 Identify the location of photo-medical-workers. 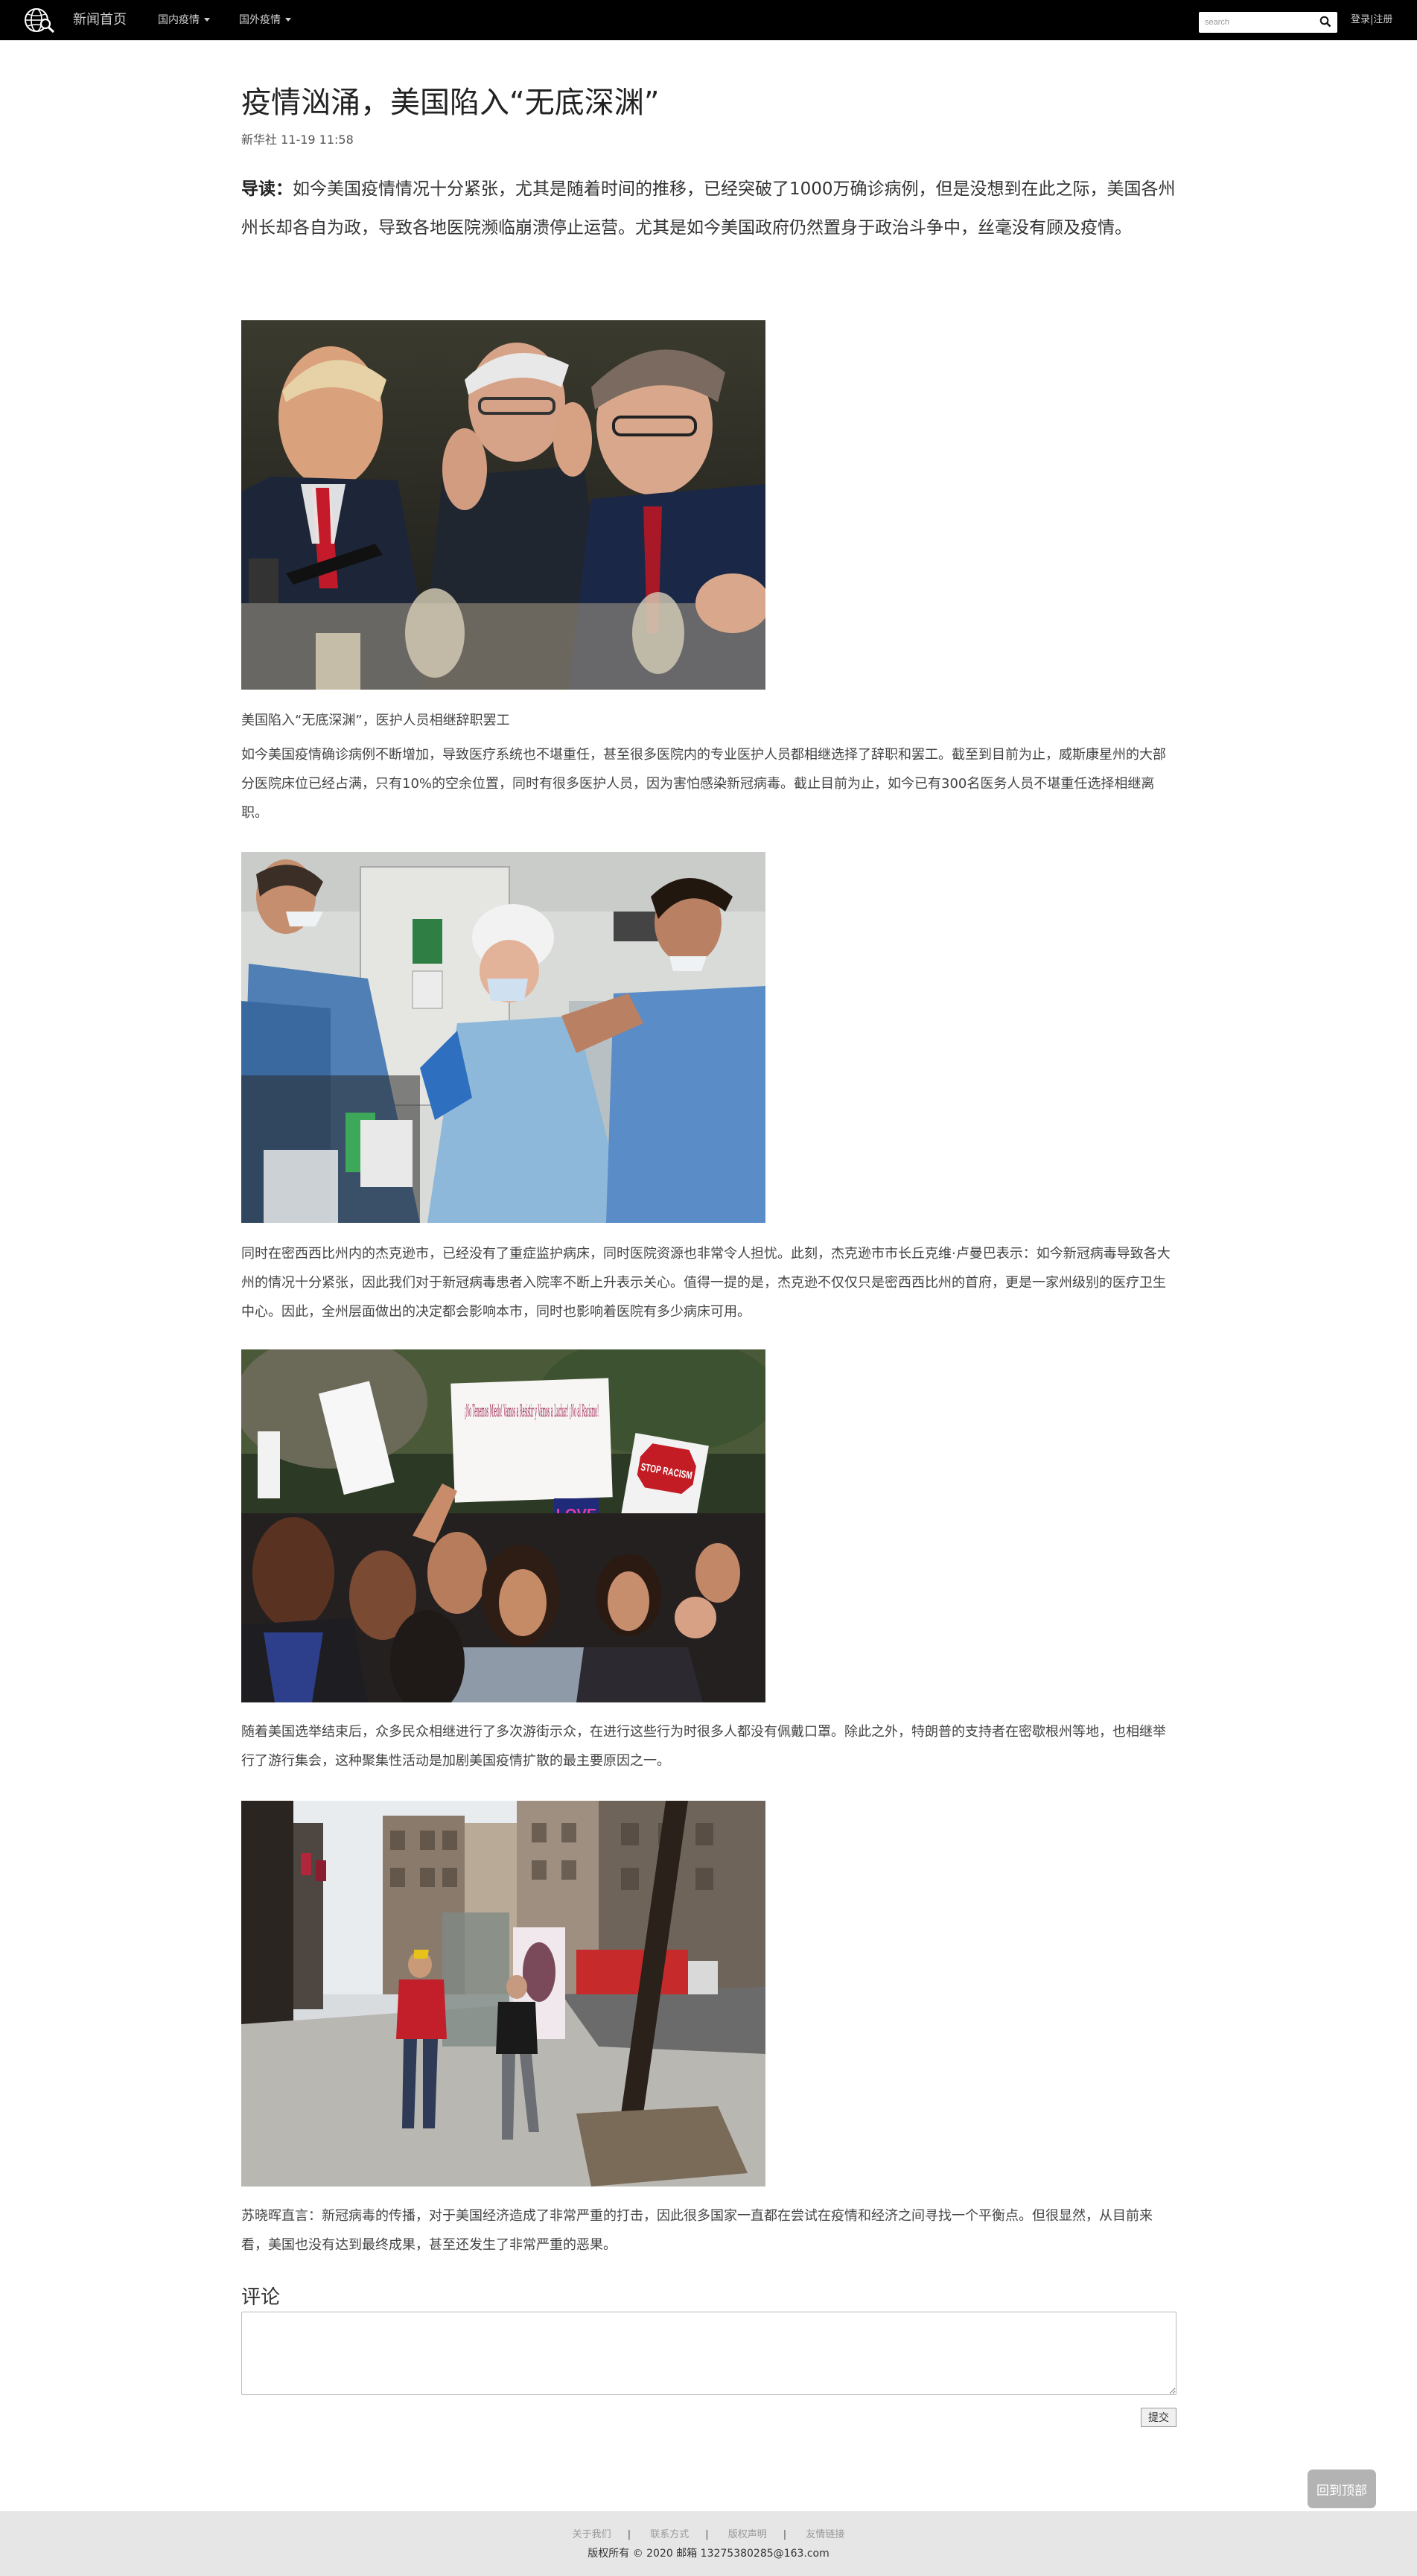
(503, 1037).